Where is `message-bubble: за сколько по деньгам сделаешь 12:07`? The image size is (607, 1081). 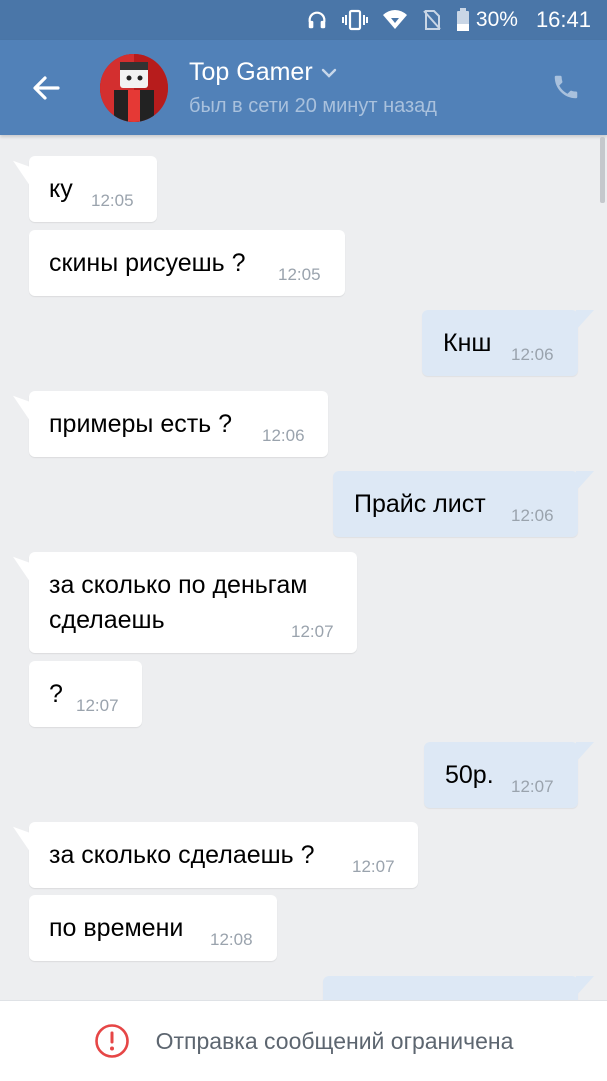
message-bubble: за сколько по деньгам сделаешь 12:07 is located at coordinates (185, 602).